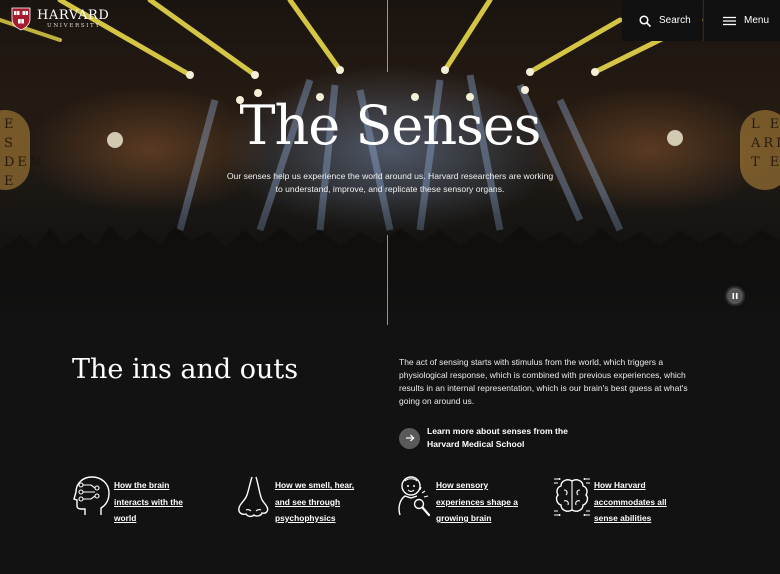 This screenshot has width=780, height=574. Describe the element at coordinates (741, 20) in the screenshot. I see `menu-button: Menu` at that location.